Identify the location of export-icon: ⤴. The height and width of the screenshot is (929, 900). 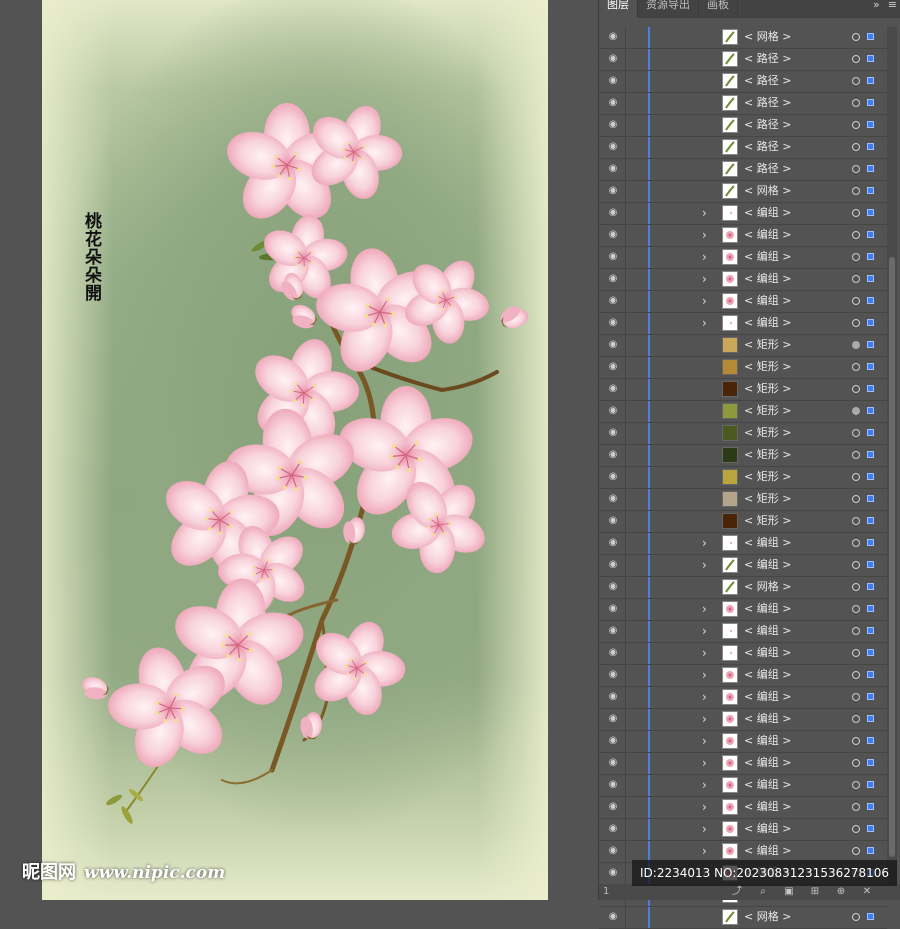
(737, 891).